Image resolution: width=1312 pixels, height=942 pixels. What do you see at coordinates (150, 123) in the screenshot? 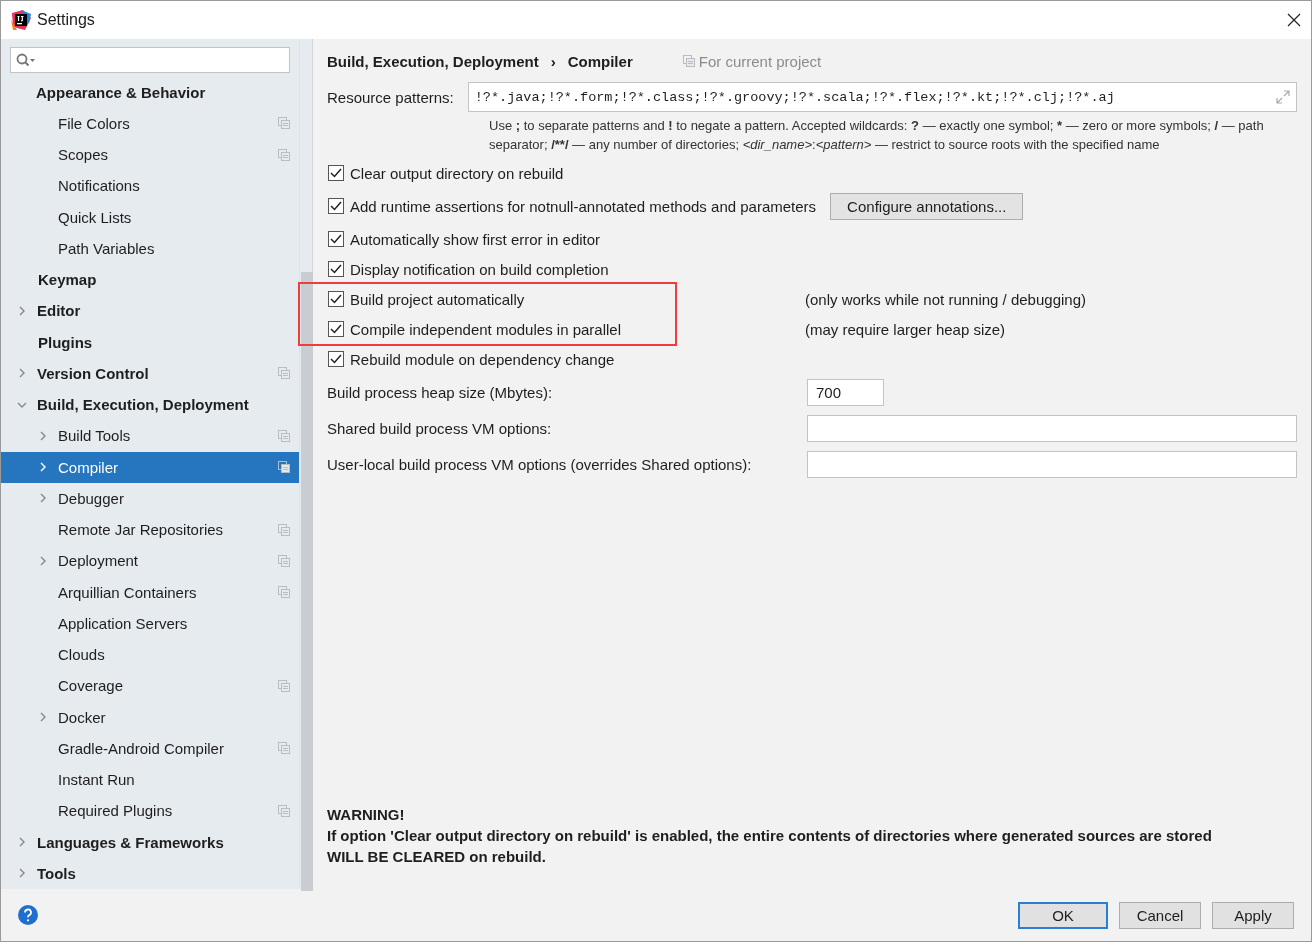
I see `tree-item: File Colors` at bounding box center [150, 123].